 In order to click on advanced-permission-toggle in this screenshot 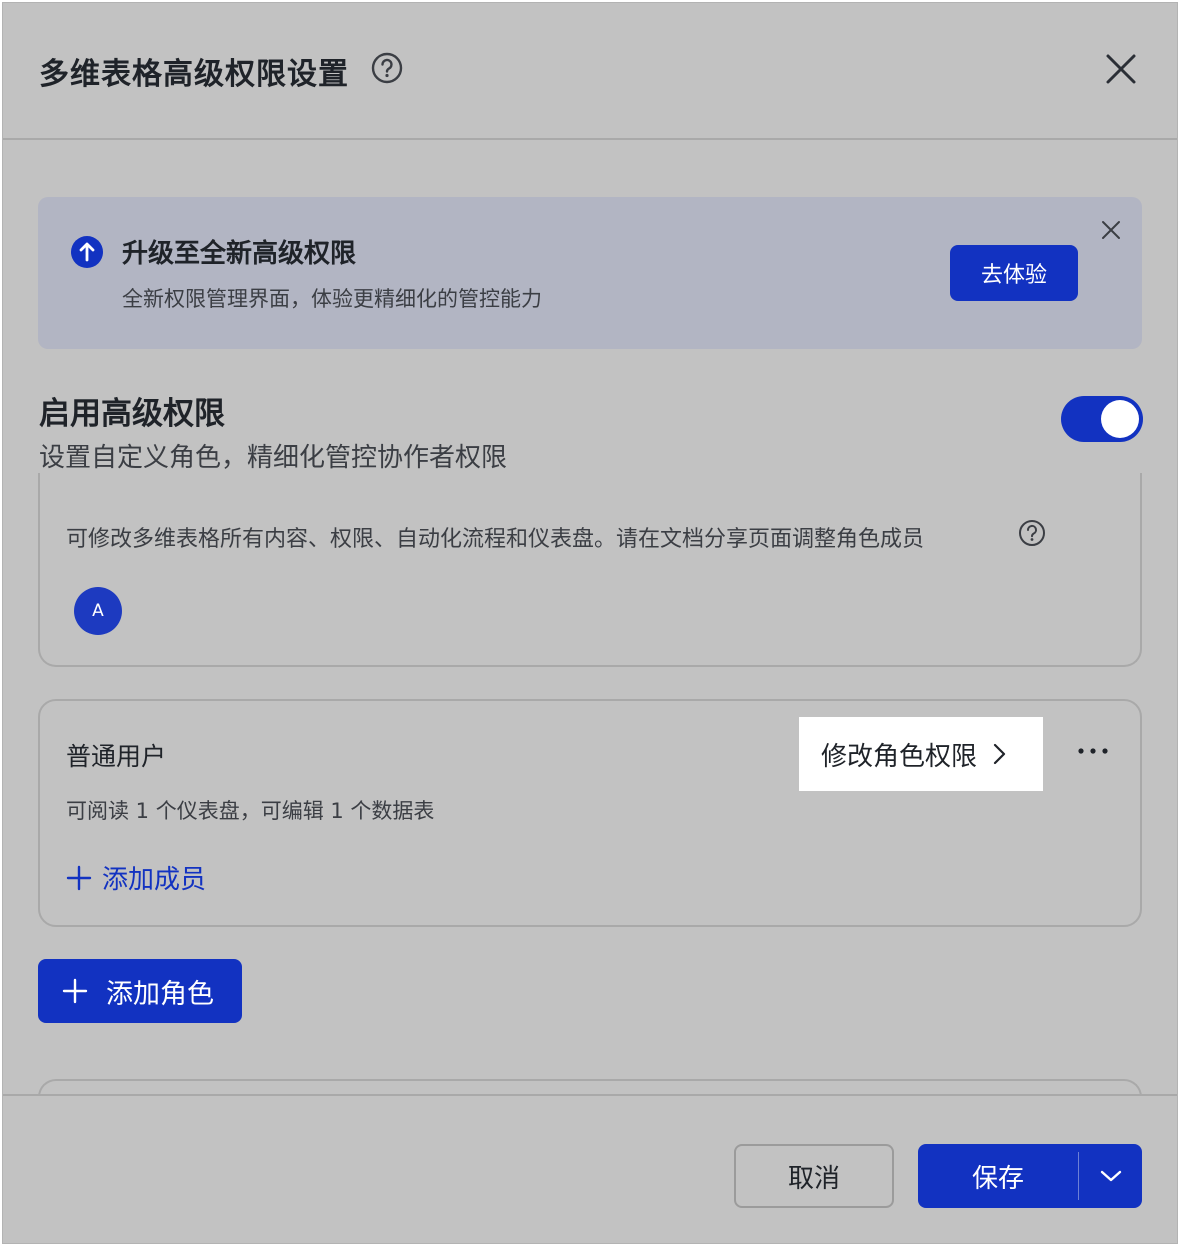, I will do `click(1102, 419)`.